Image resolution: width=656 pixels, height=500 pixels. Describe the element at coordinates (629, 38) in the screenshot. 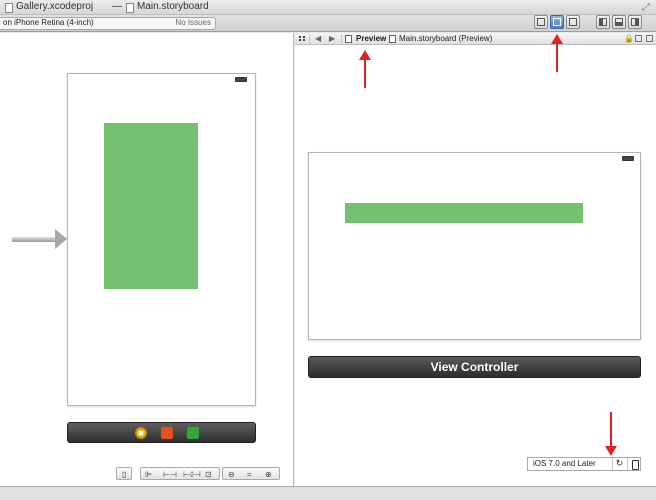

I see `lock-icon: 🔒` at that location.